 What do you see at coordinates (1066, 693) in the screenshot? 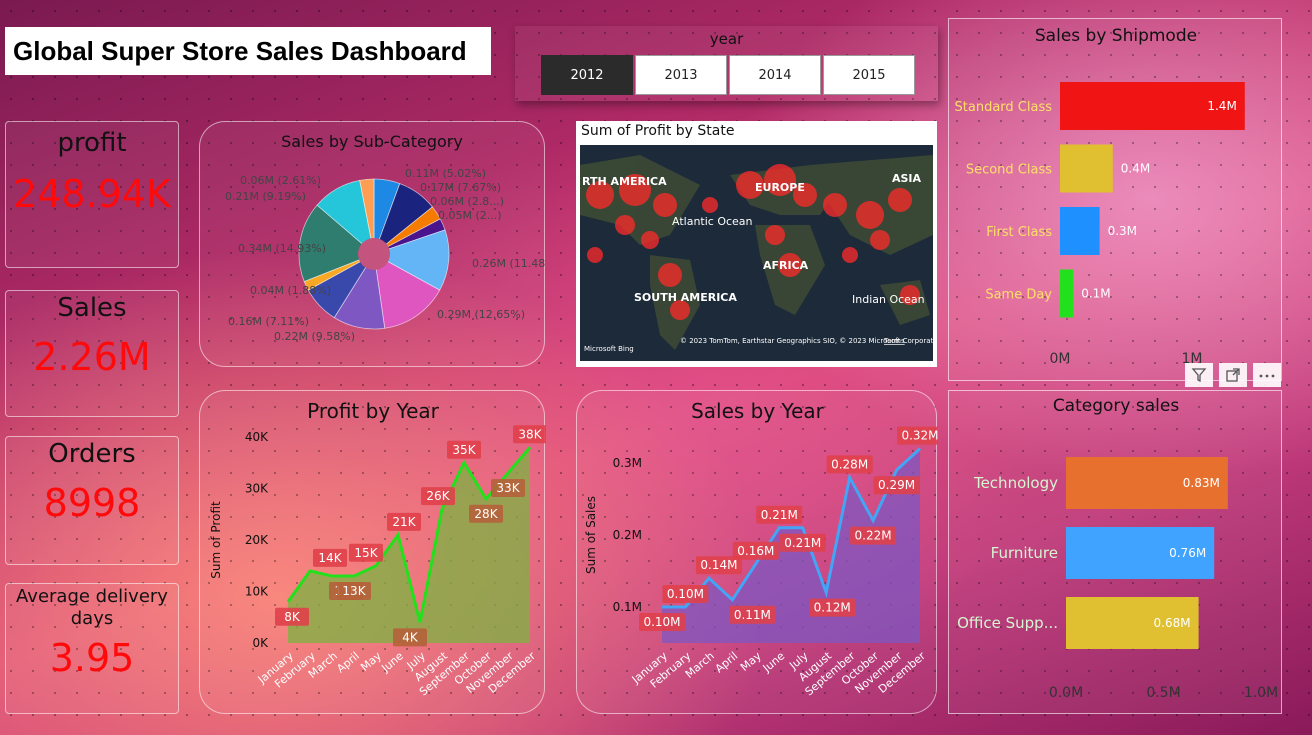
I see `x-tick-label: 0.0M` at bounding box center [1066, 693].